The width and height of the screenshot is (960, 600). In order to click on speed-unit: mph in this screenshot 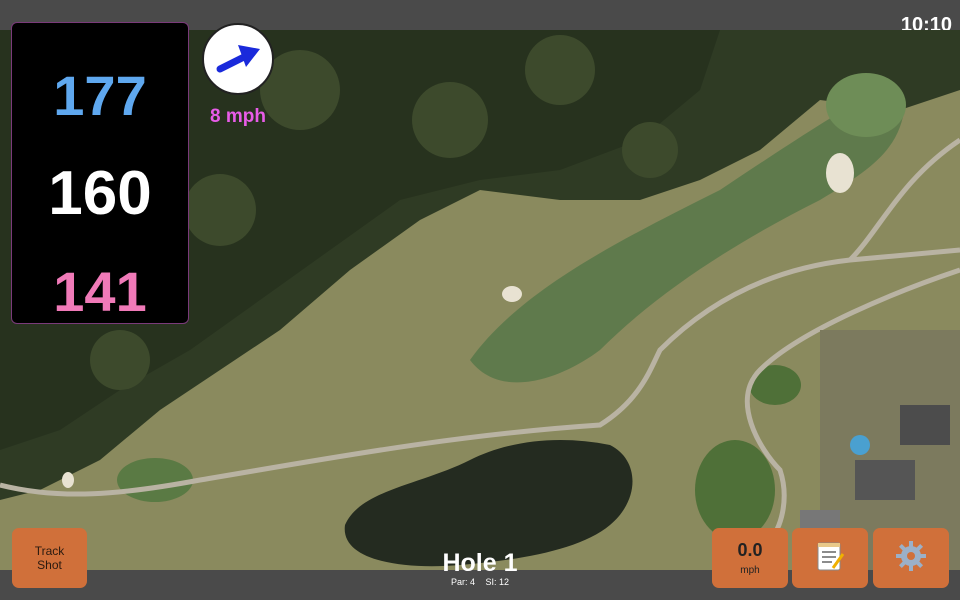, I will do `click(750, 570)`.